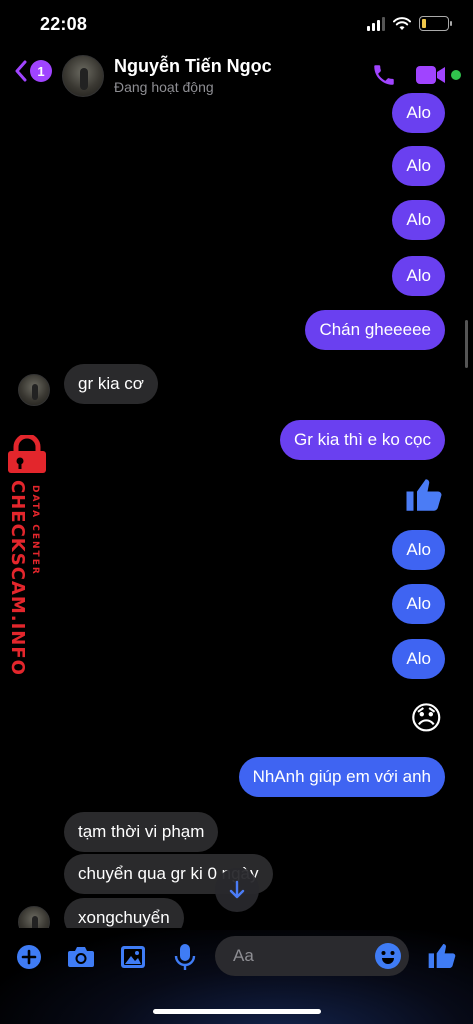 The height and width of the screenshot is (1024, 473). I want to click on status-time: 22:08, so click(64, 24).